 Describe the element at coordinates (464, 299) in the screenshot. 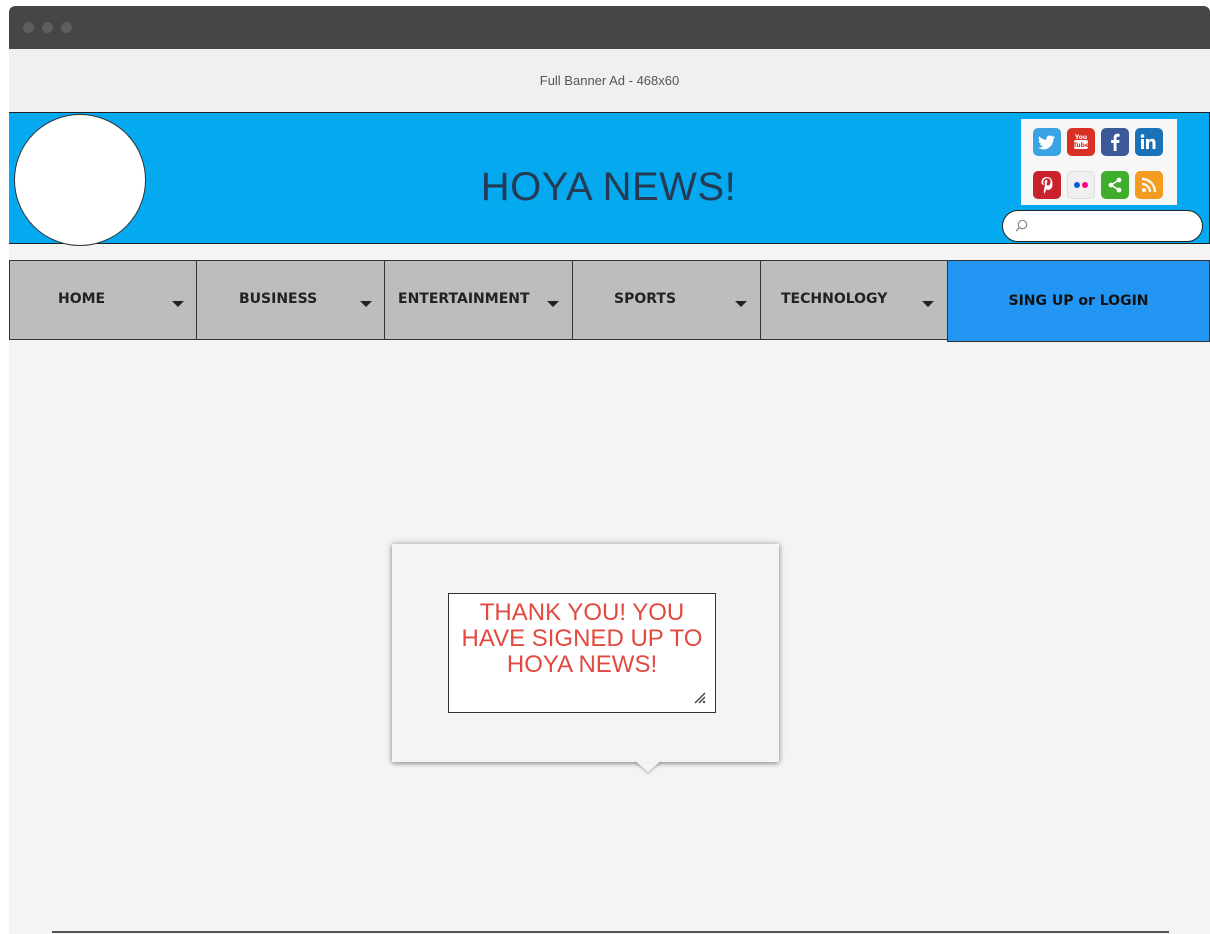

I see `nav-item-label: ENTERTAINMENT` at that location.